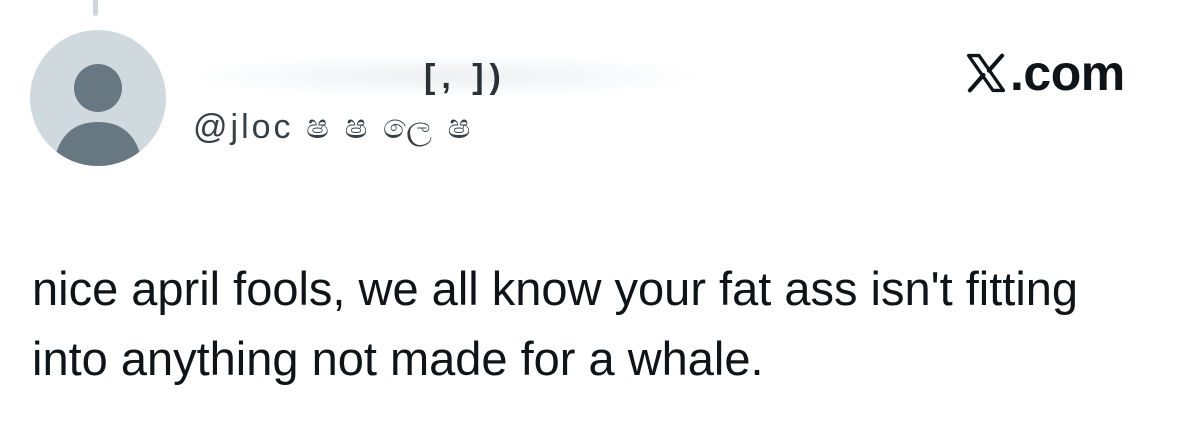  What do you see at coordinates (98, 115) in the screenshot?
I see `default-avatar-icon` at bounding box center [98, 115].